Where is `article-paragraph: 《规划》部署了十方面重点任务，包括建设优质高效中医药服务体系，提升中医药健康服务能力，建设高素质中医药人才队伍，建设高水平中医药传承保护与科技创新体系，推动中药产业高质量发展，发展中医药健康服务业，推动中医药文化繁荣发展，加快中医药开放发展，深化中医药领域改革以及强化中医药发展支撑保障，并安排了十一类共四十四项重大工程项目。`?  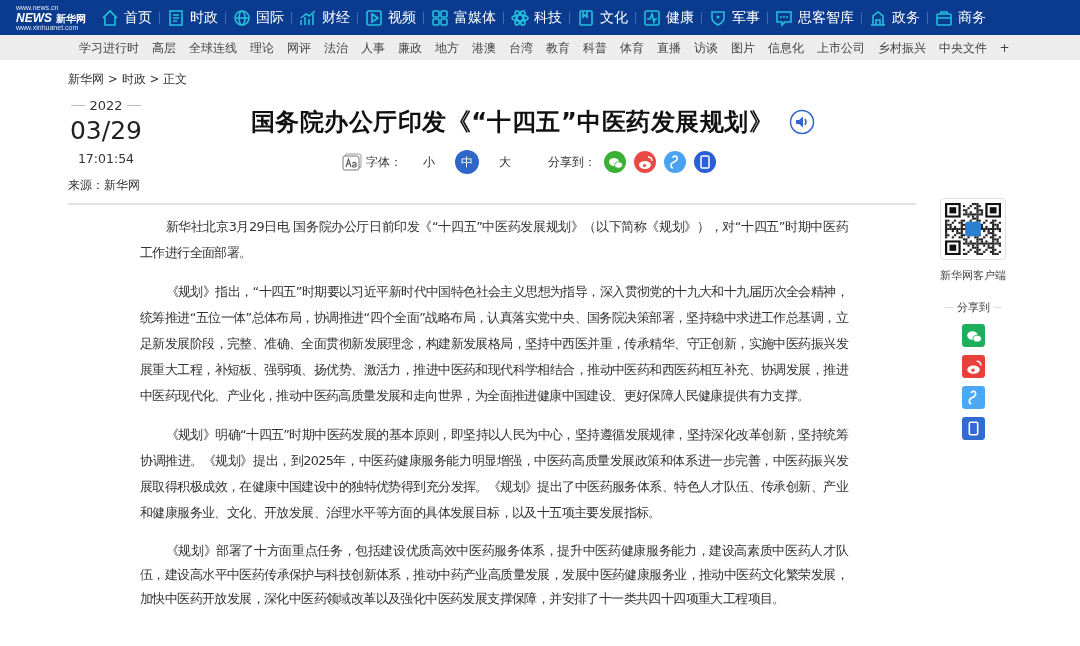
article-paragraph: 《规划》部署了十方面重点任务，包括建设优质高效中医药服务体系，提升中医药健康服务能力，建设高素质中医药人才队伍，建设高水平中医药传承保护与科技创新体系，推动中药产业高质量发展，发展中医药健康服务业，推动中医药文化繁荣发展，加快中医药开放发展，深化中医药领域改革以及强化中医药发展支撑保障，并安排了十一类共四十四项重大工程项目。 is located at coordinates (494, 575).